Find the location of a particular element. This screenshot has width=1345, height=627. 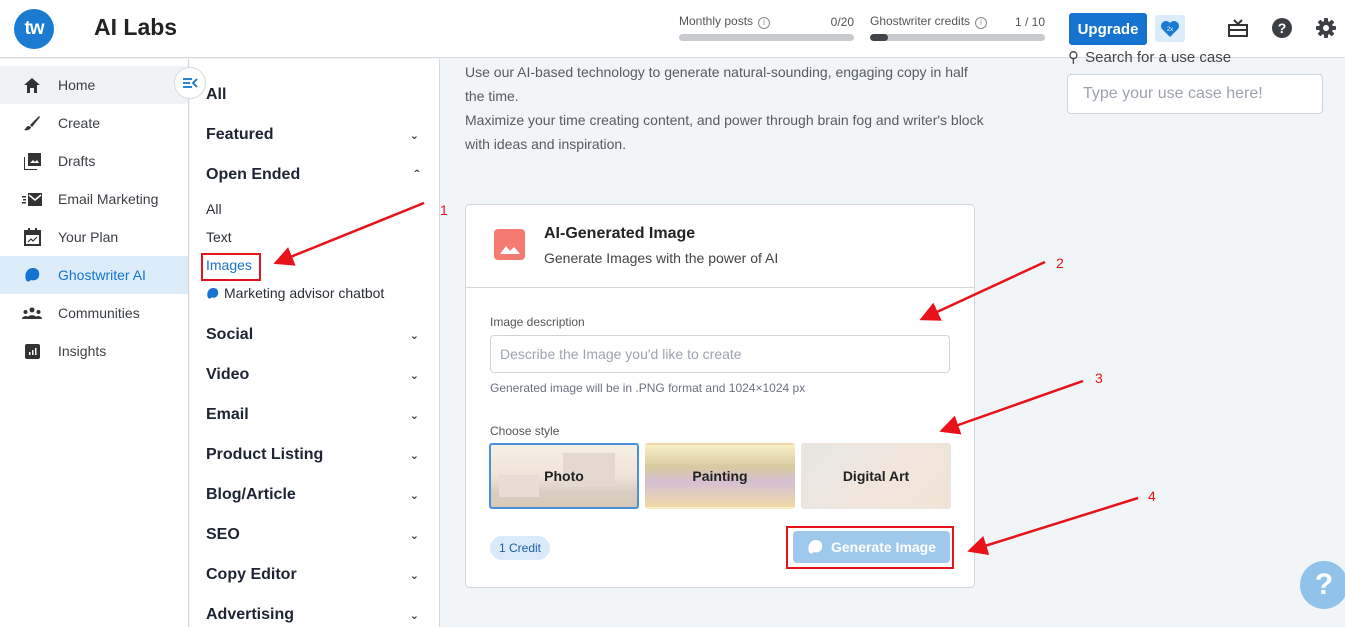

subcategory-marketing-advisor-chatbot: Marketing advisor chatbot is located at coordinates (314, 293).